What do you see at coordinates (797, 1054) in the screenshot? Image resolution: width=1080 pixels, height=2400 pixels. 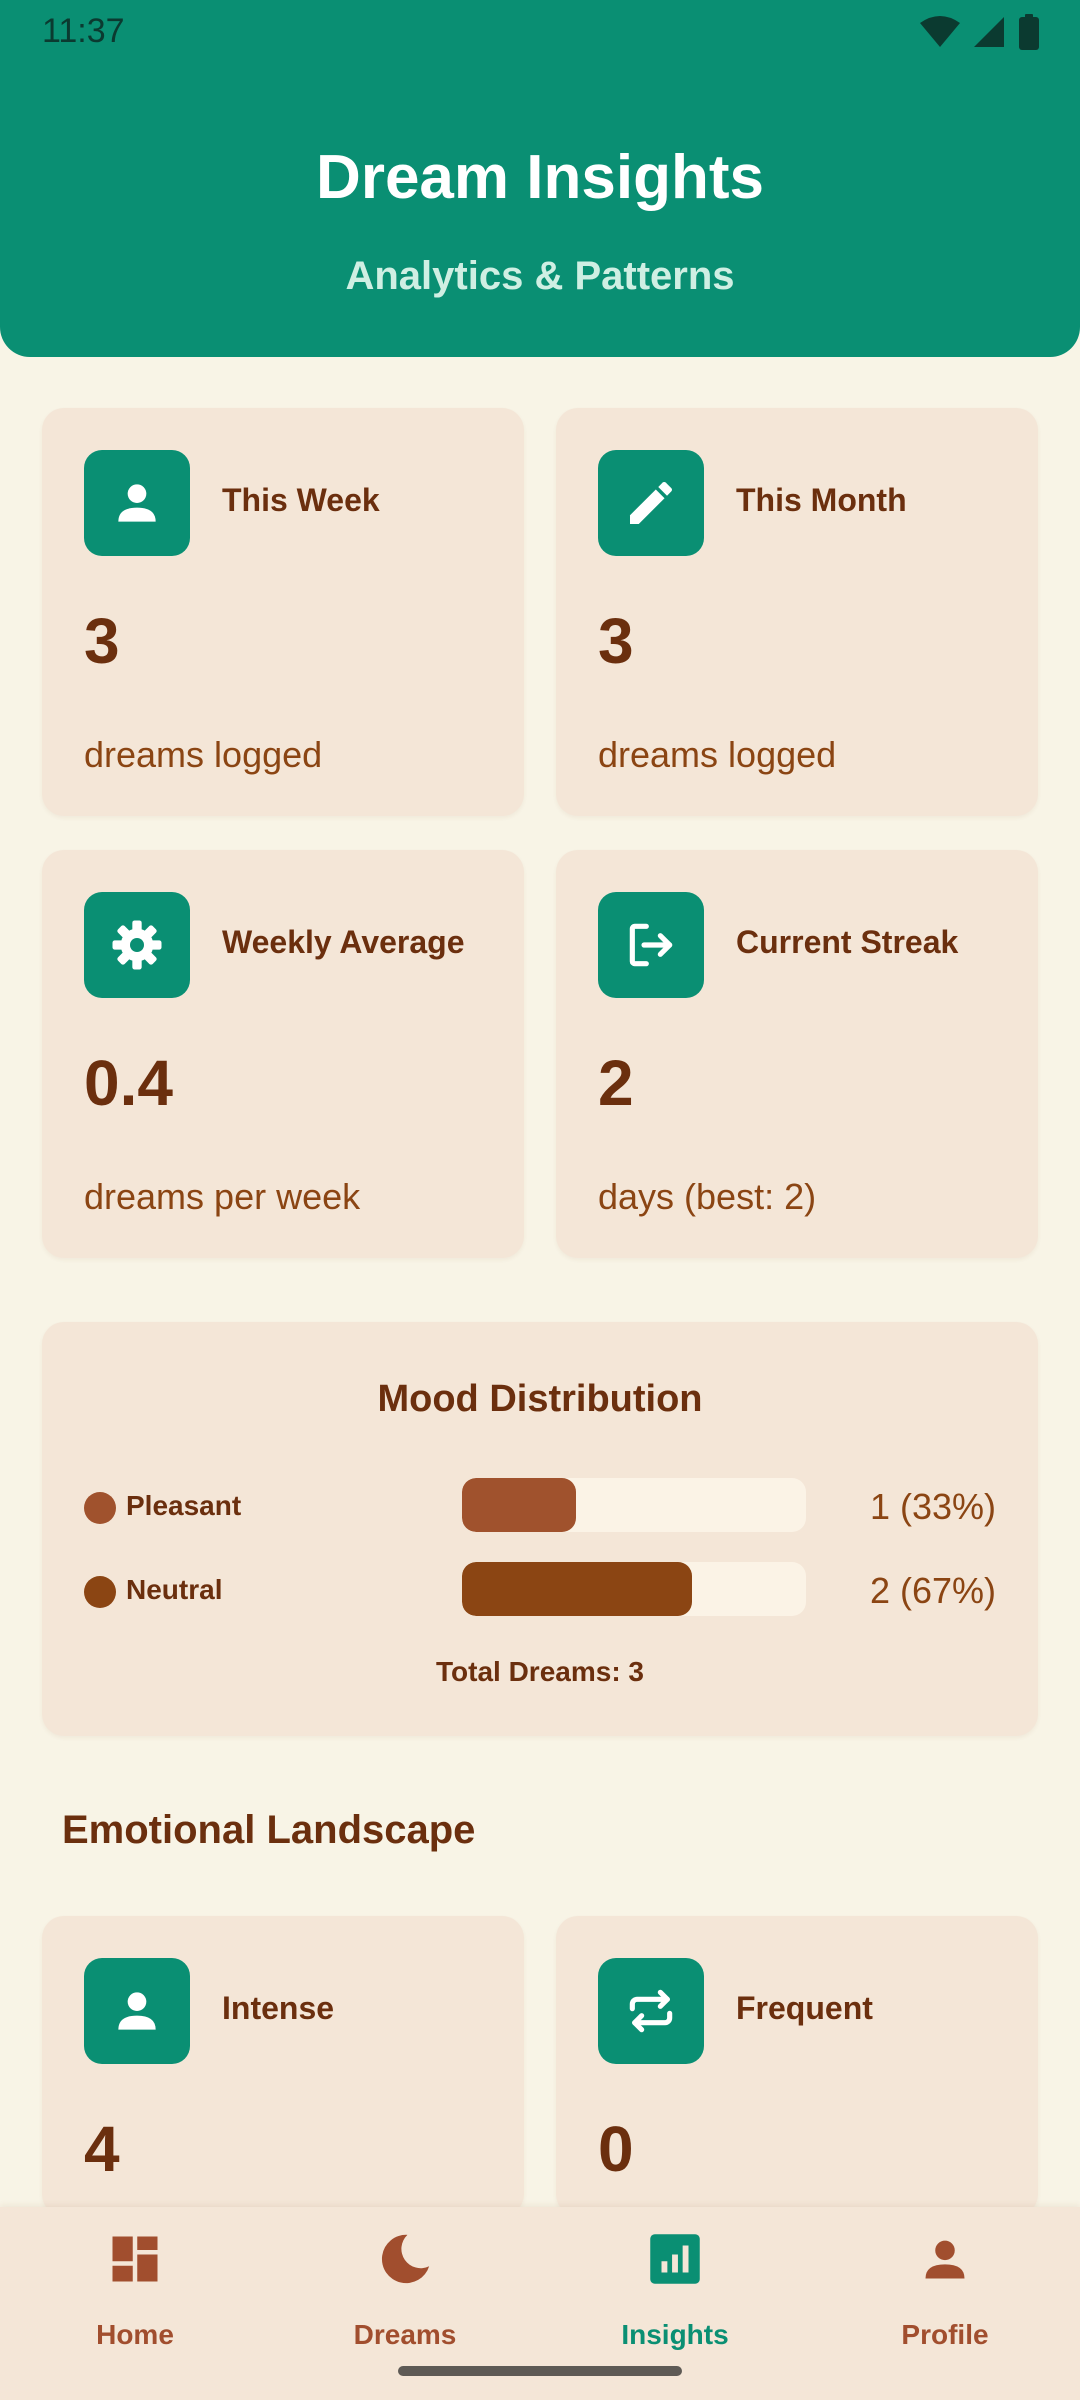 I see `stat-card-current-streak: Current Streak 2 days (best: 2)` at bounding box center [797, 1054].